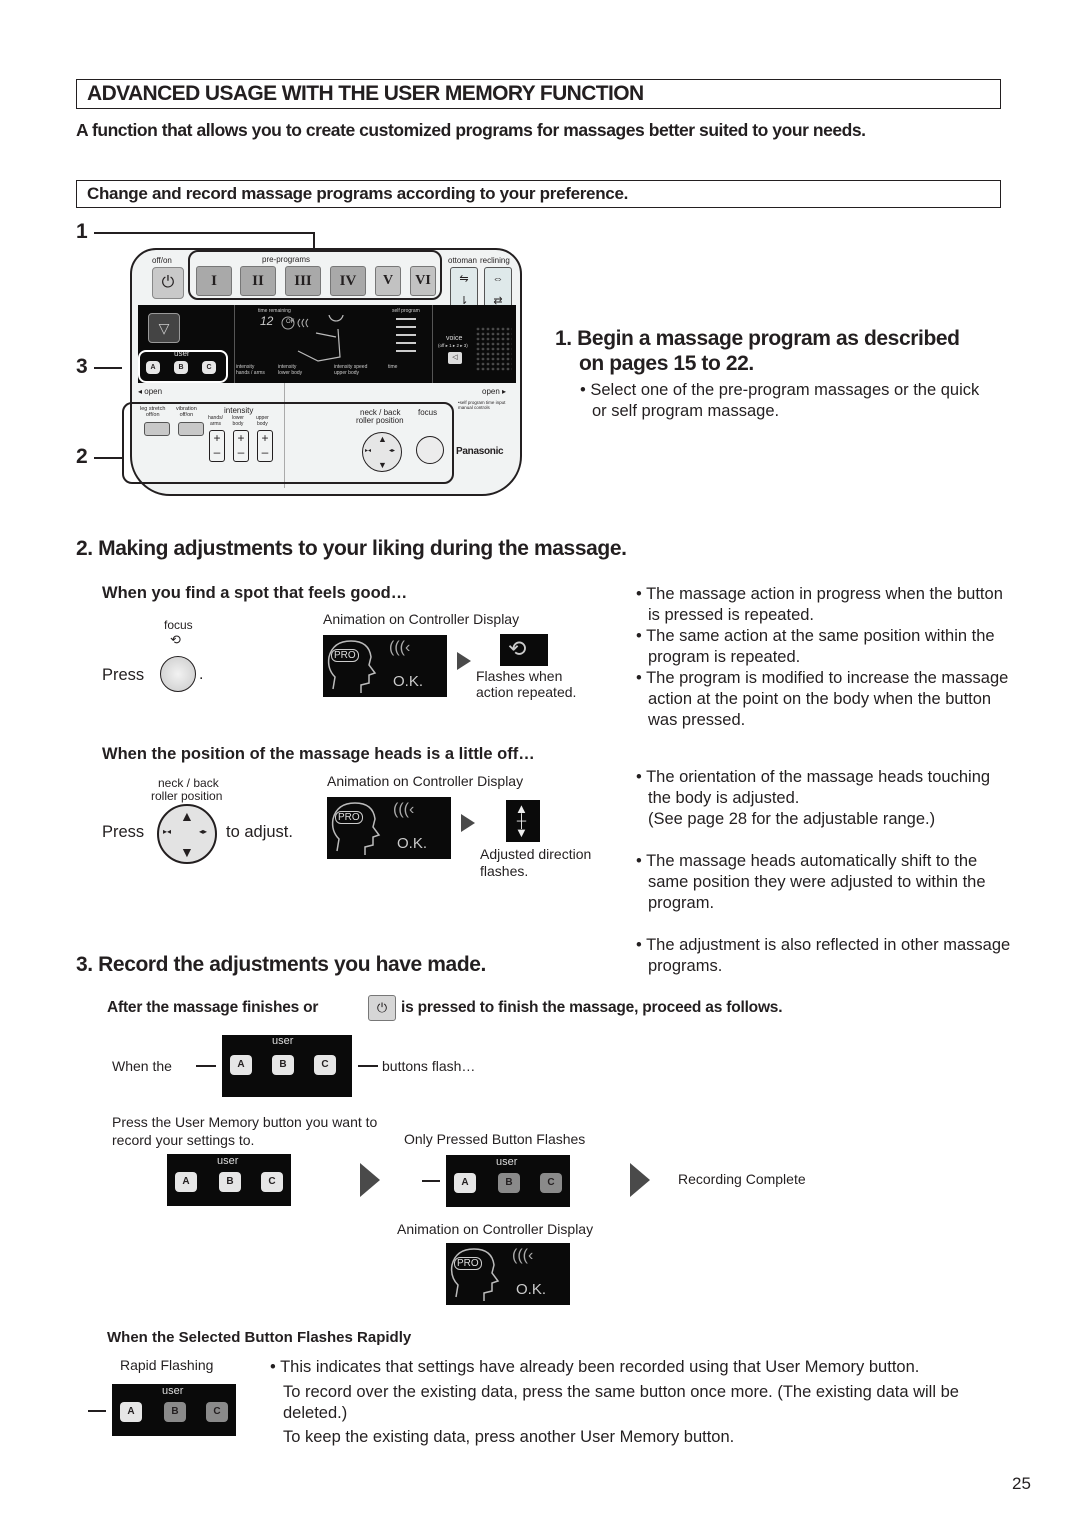  Describe the element at coordinates (238, 421) in the screenshot. I see `lower-body-label: lower body` at that location.